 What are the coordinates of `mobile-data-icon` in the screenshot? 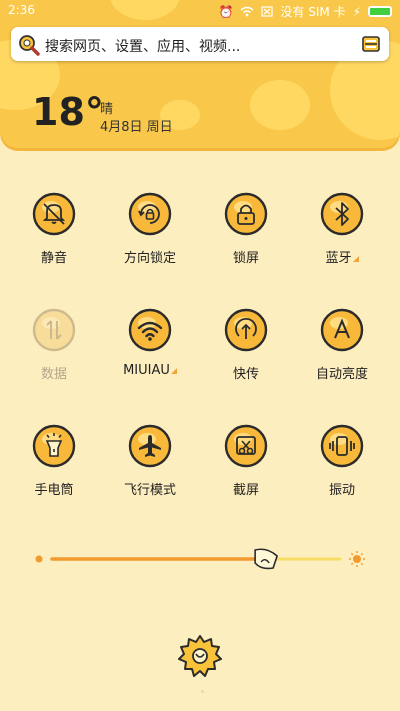 It's located at (54, 330).